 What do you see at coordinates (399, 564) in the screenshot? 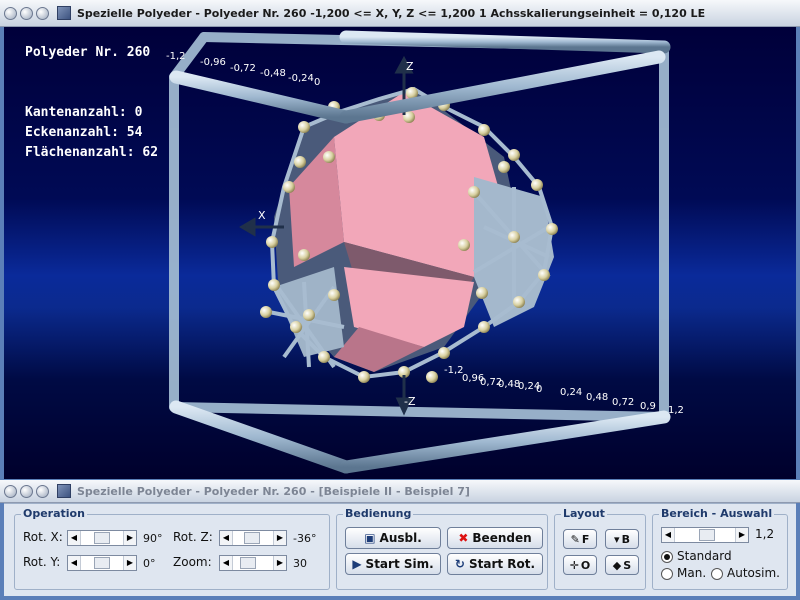
I see `start-sim-button-label: Start Sim.` at bounding box center [399, 564].